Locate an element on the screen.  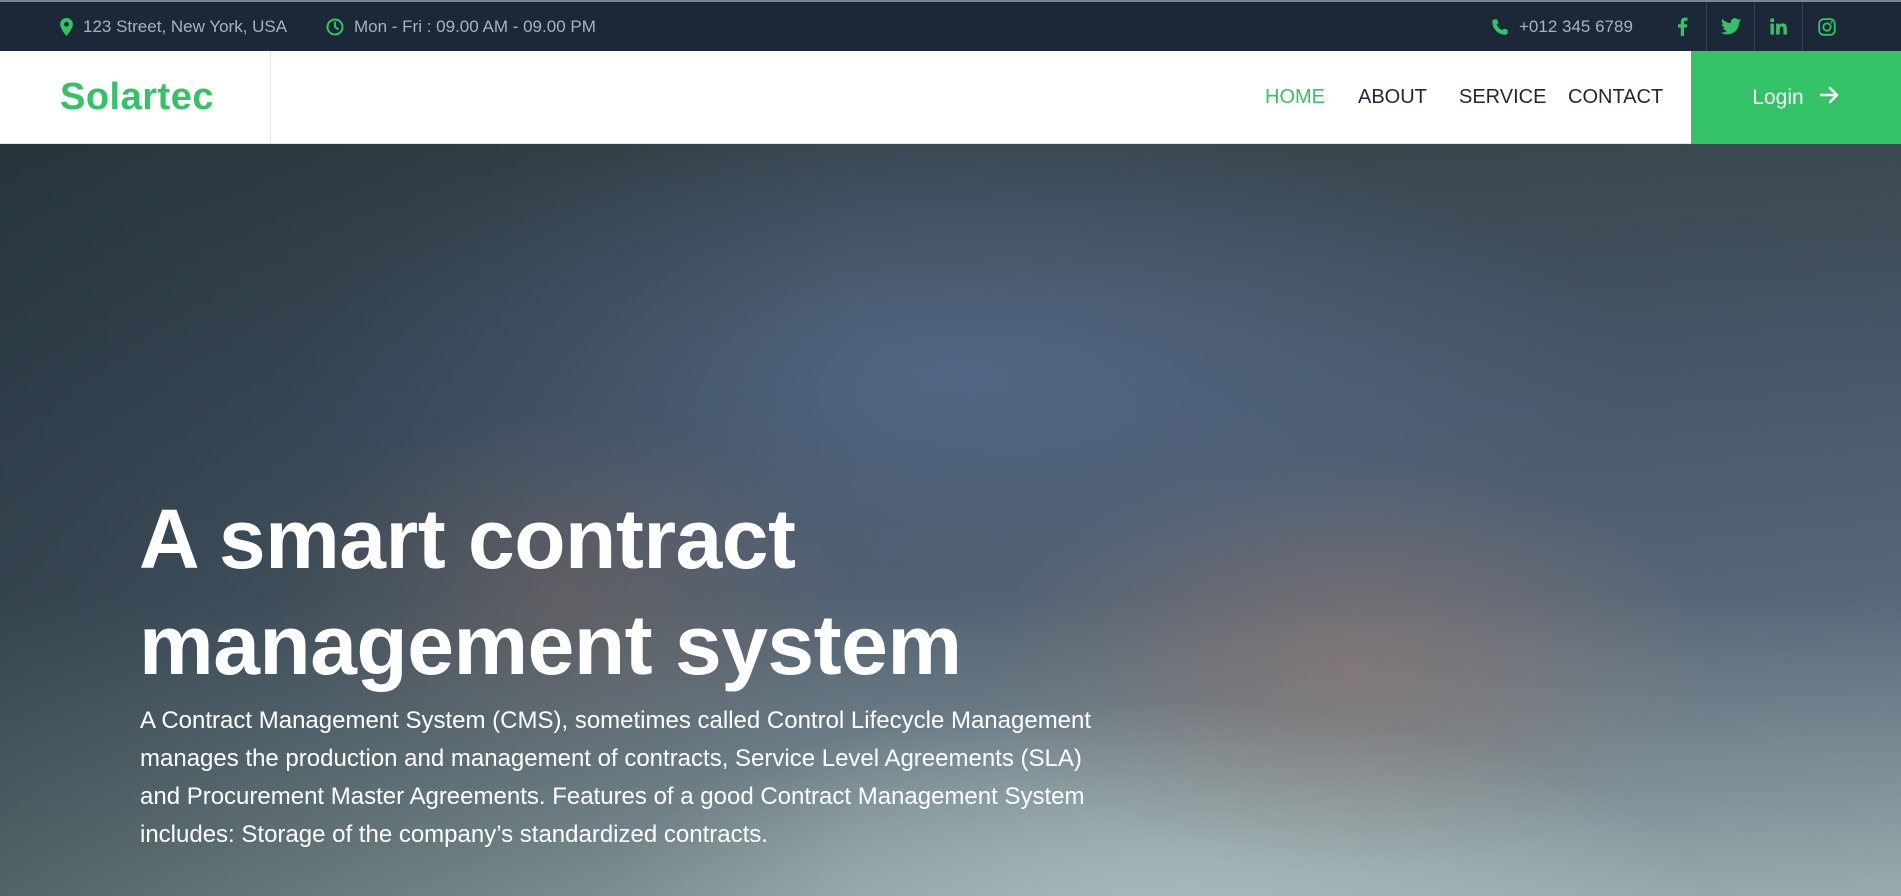
login-label: Login is located at coordinates (1778, 97).